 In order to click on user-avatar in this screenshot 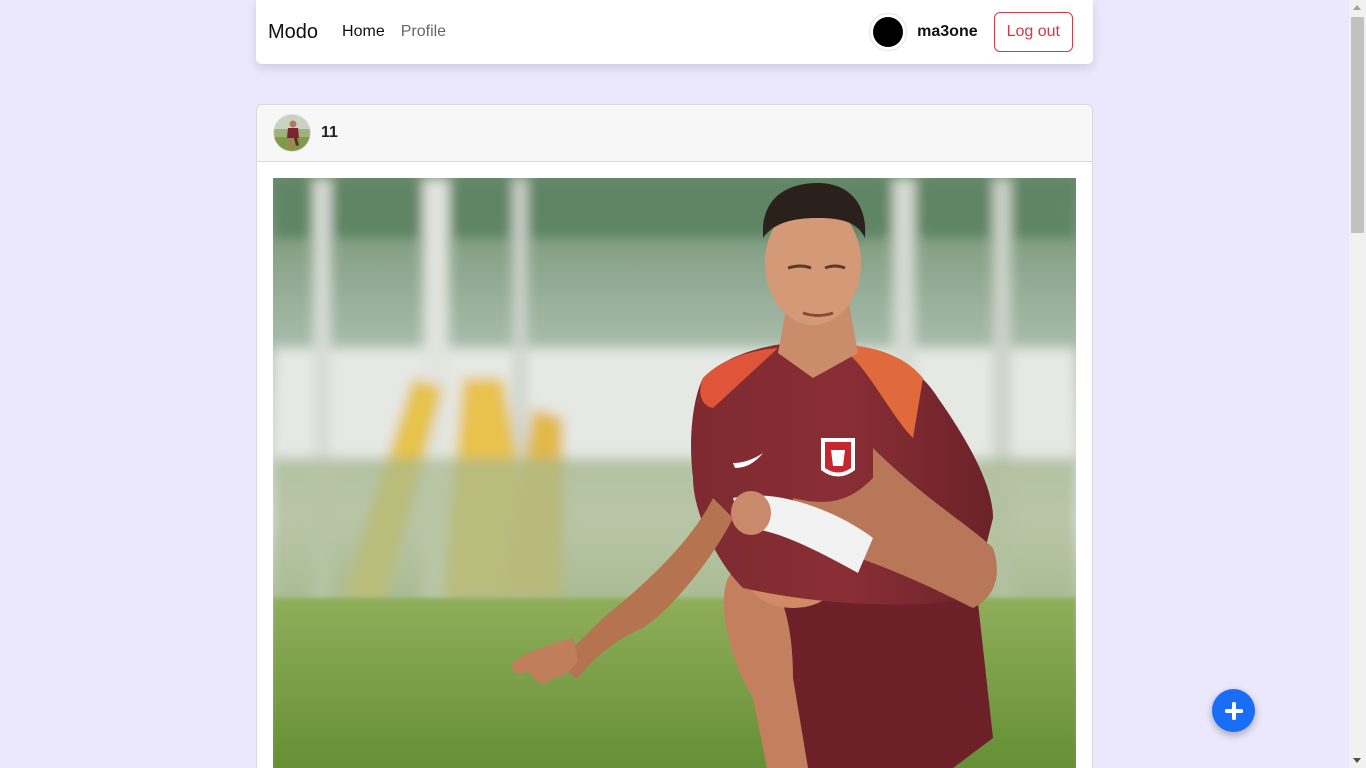, I will do `click(888, 32)`.